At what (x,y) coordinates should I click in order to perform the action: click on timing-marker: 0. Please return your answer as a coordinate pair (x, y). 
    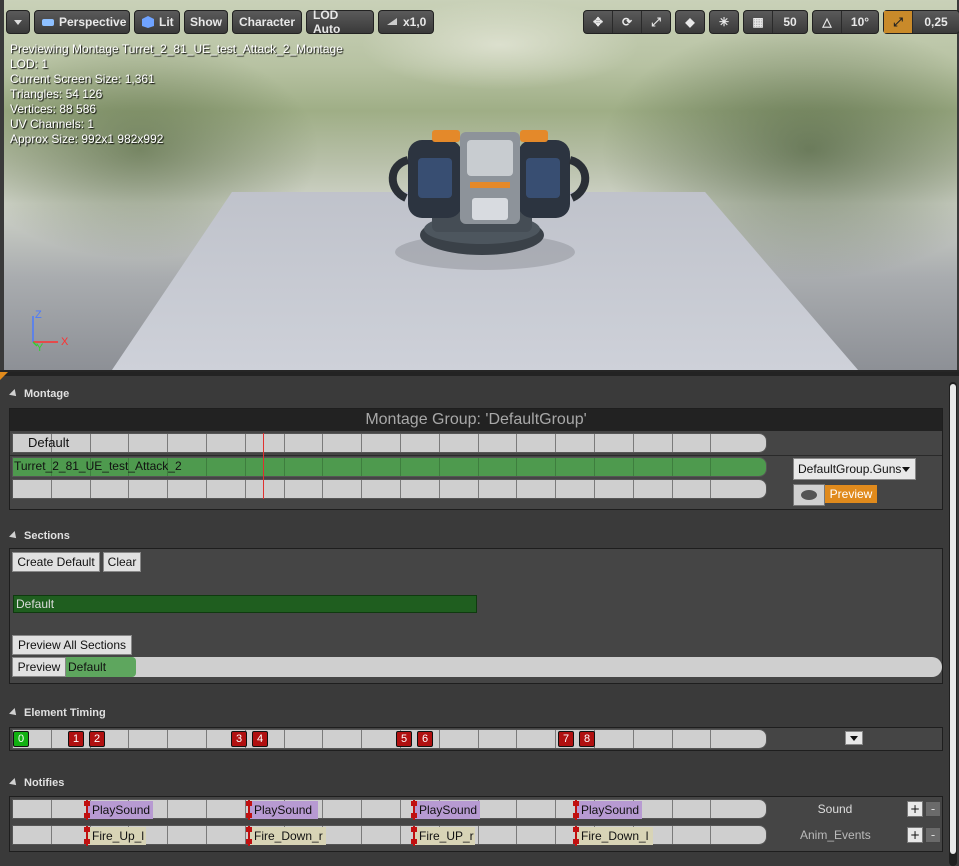
    Looking at the image, I should click on (21, 739).